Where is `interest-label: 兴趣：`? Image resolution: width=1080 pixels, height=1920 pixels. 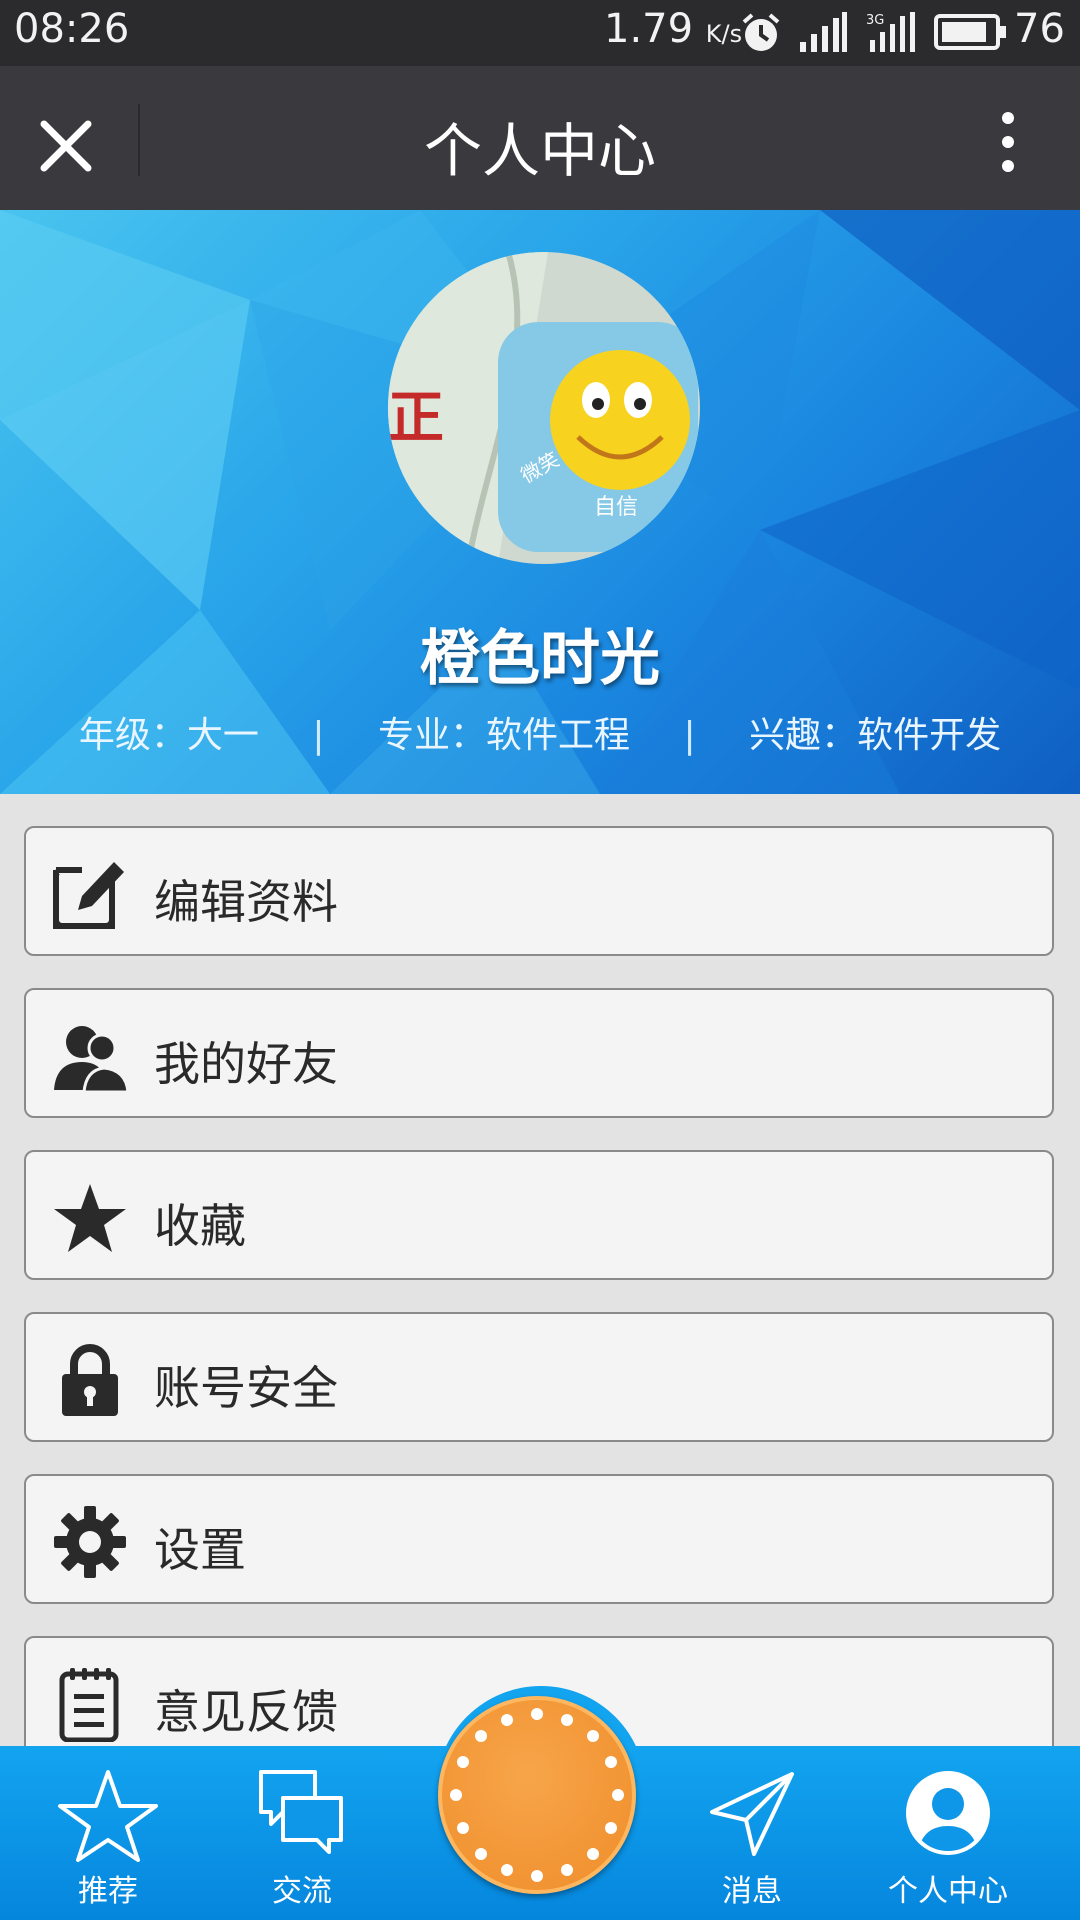
interest-label: 兴趣： is located at coordinates (803, 735).